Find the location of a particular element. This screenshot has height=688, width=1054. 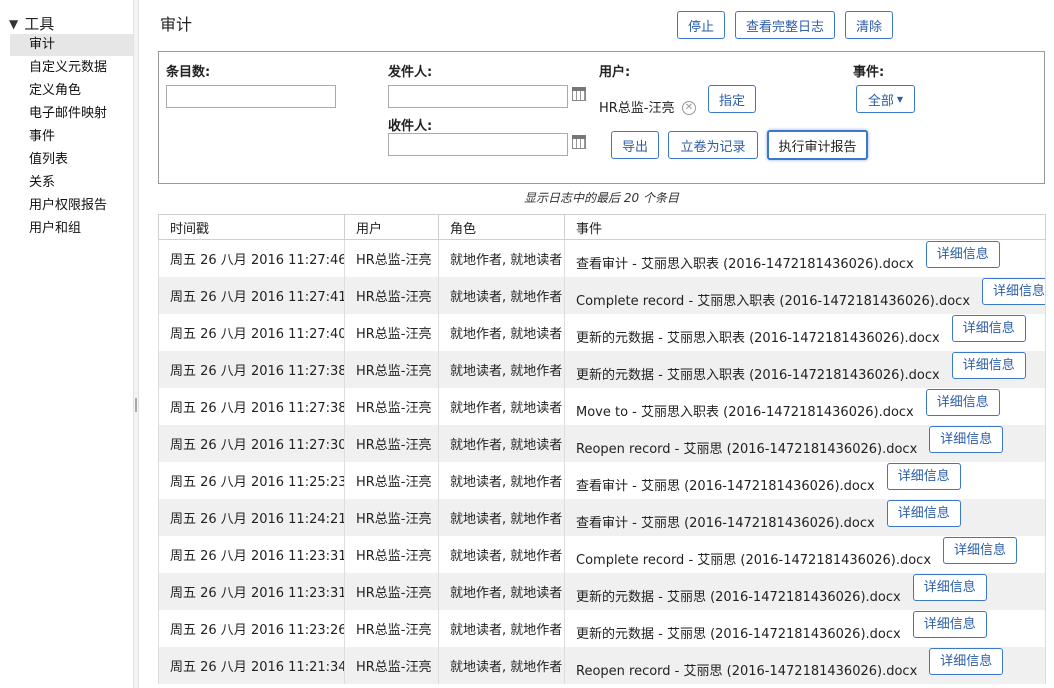

sidebar-item-users-groups: 用户和组 is located at coordinates (71, 229).